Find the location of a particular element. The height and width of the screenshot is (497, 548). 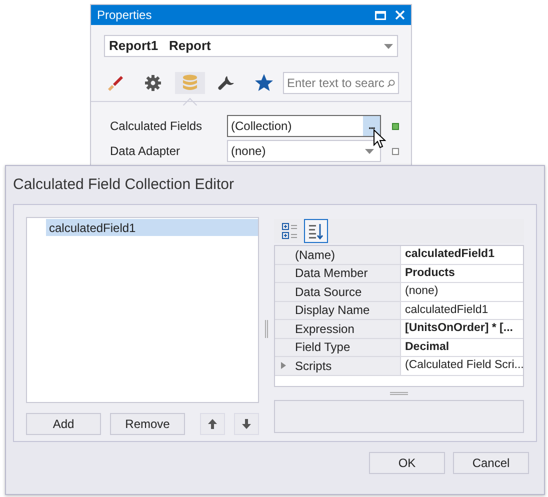

alphabetical-sort-button is located at coordinates (316, 231).